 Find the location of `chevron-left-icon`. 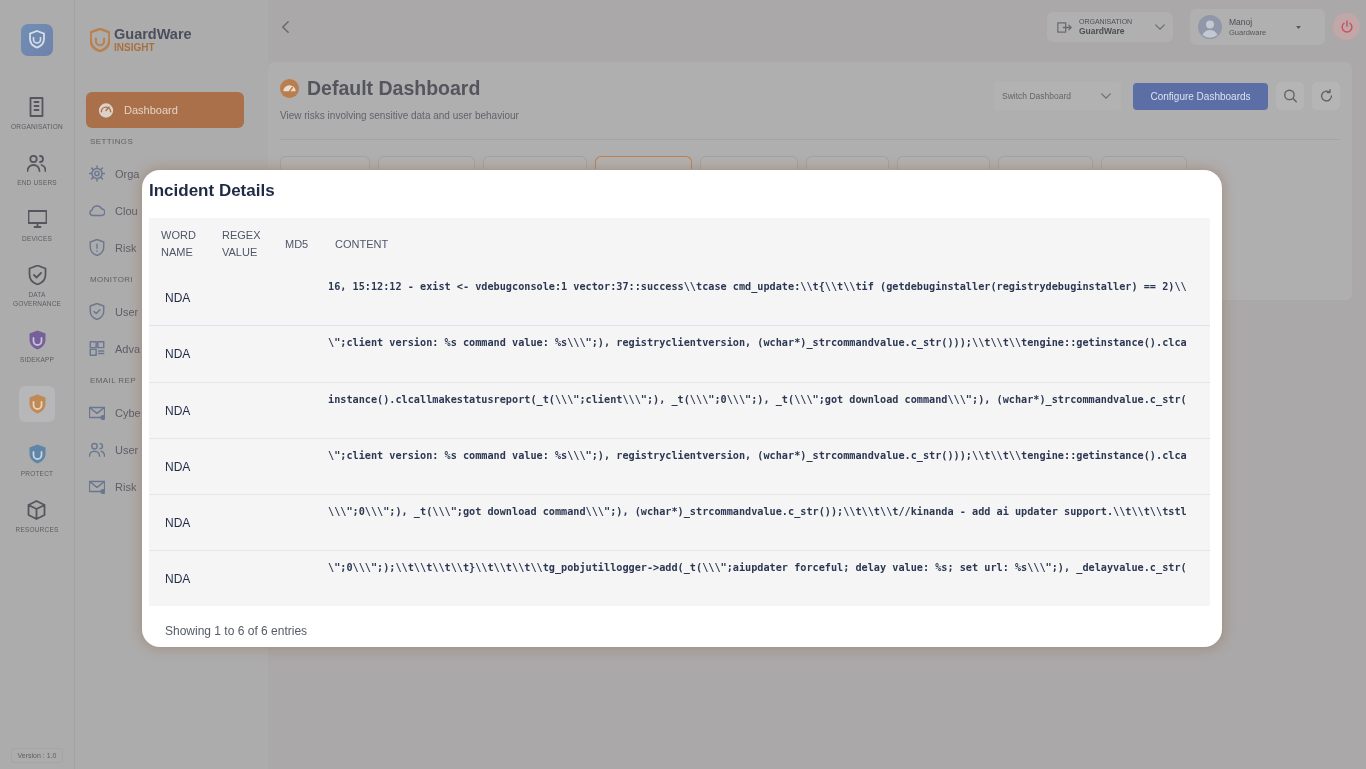

chevron-left-icon is located at coordinates (285, 27).